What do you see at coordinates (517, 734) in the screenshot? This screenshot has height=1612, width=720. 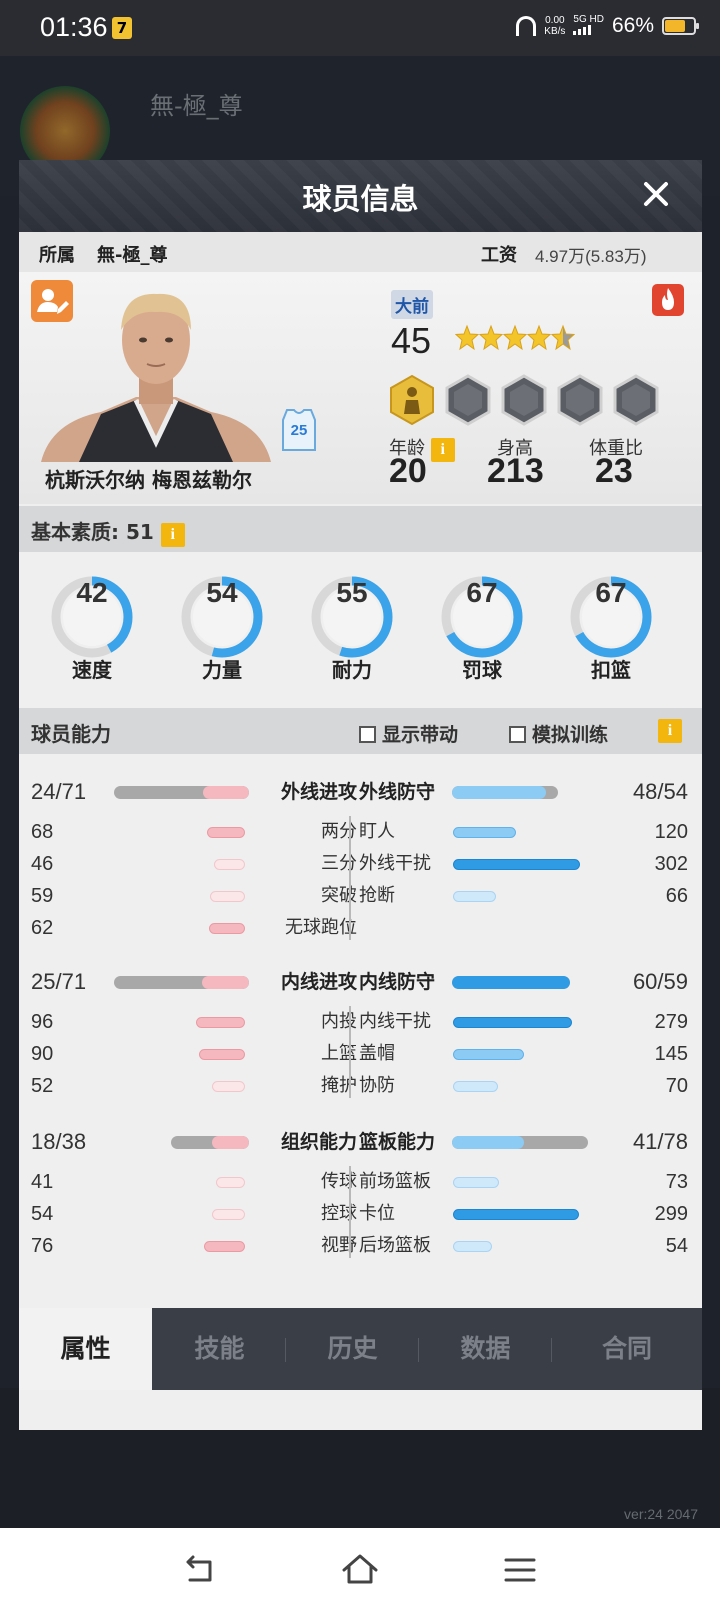 I see `checkbox-icon` at bounding box center [517, 734].